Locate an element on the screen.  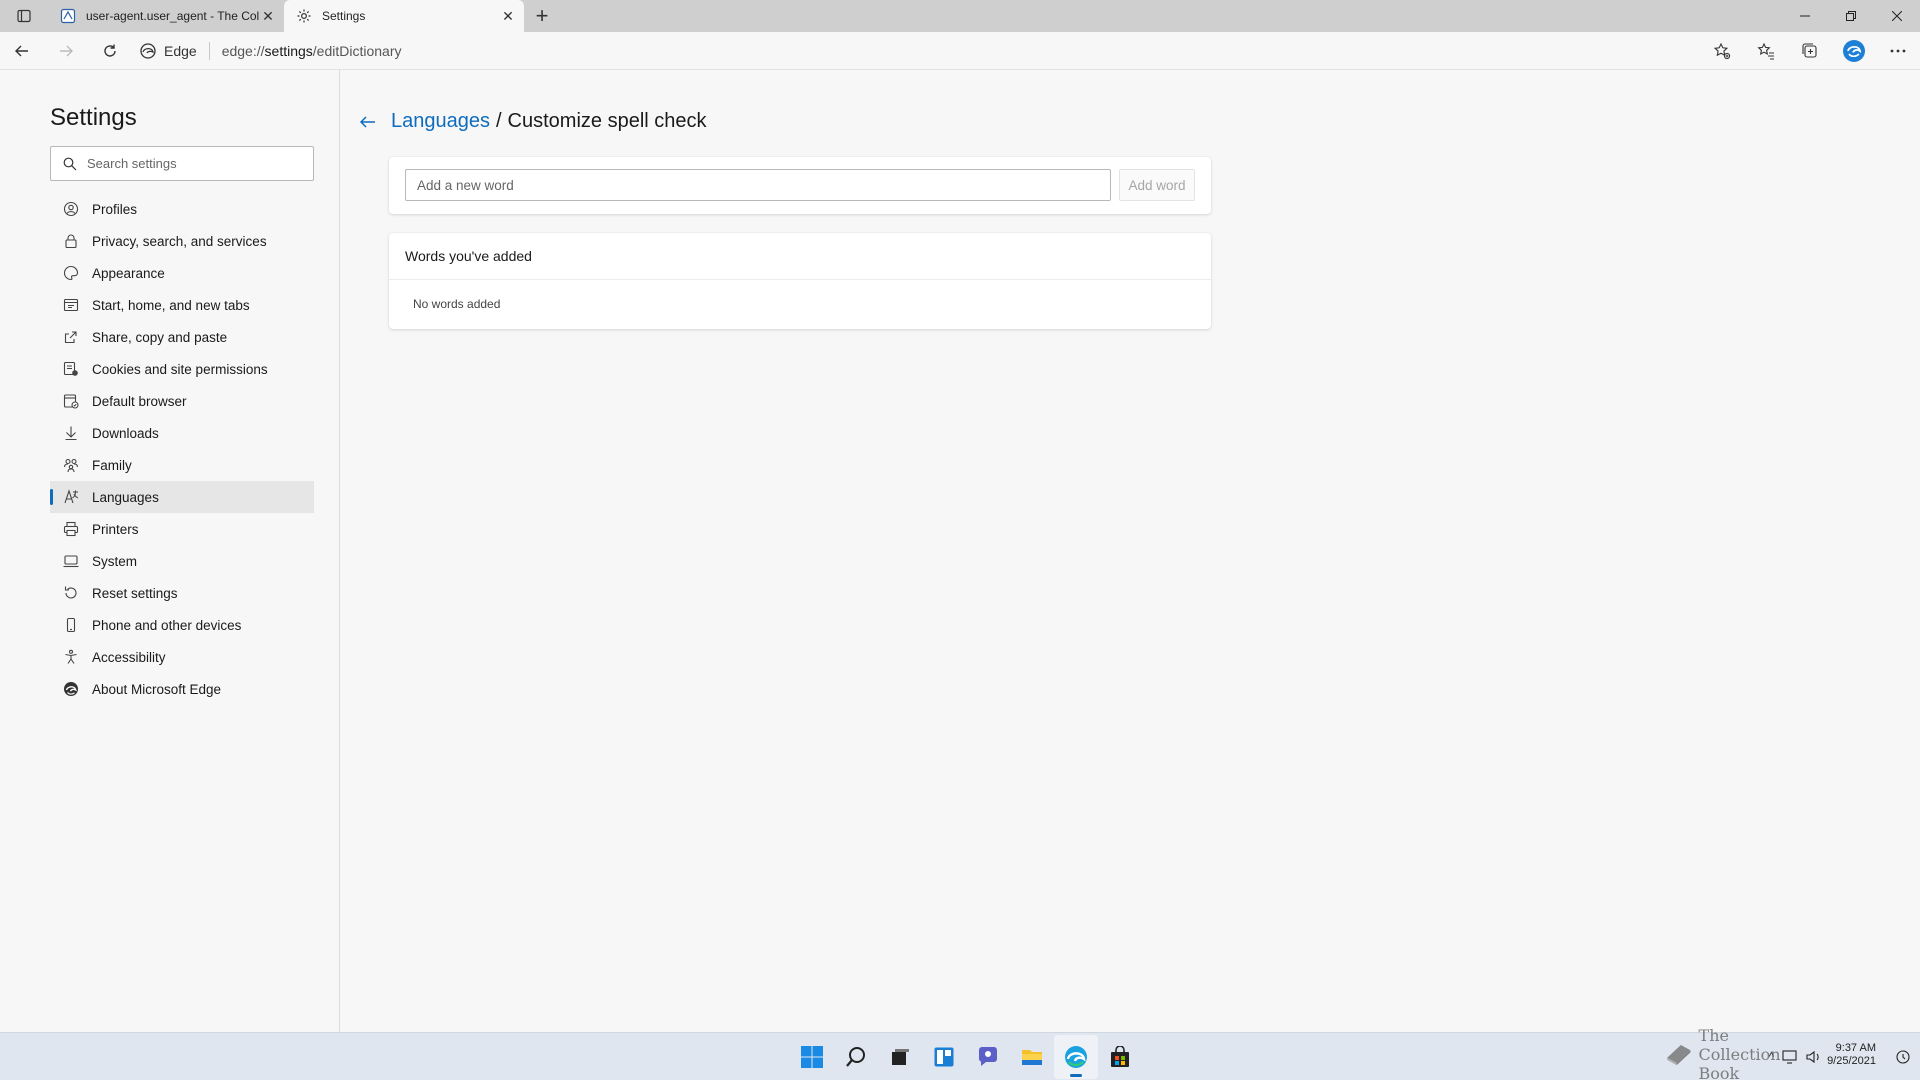
site-label: Edge is located at coordinates (180, 50).